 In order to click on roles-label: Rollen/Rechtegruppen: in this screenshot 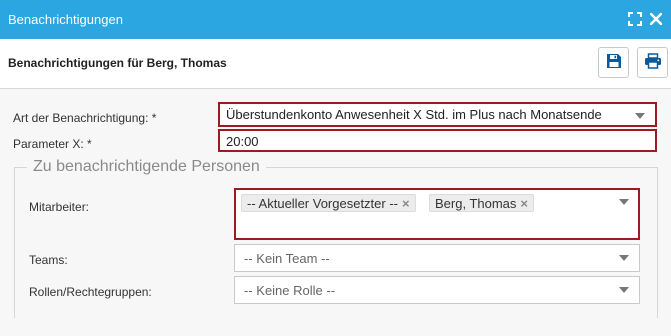, I will do `click(90, 292)`.